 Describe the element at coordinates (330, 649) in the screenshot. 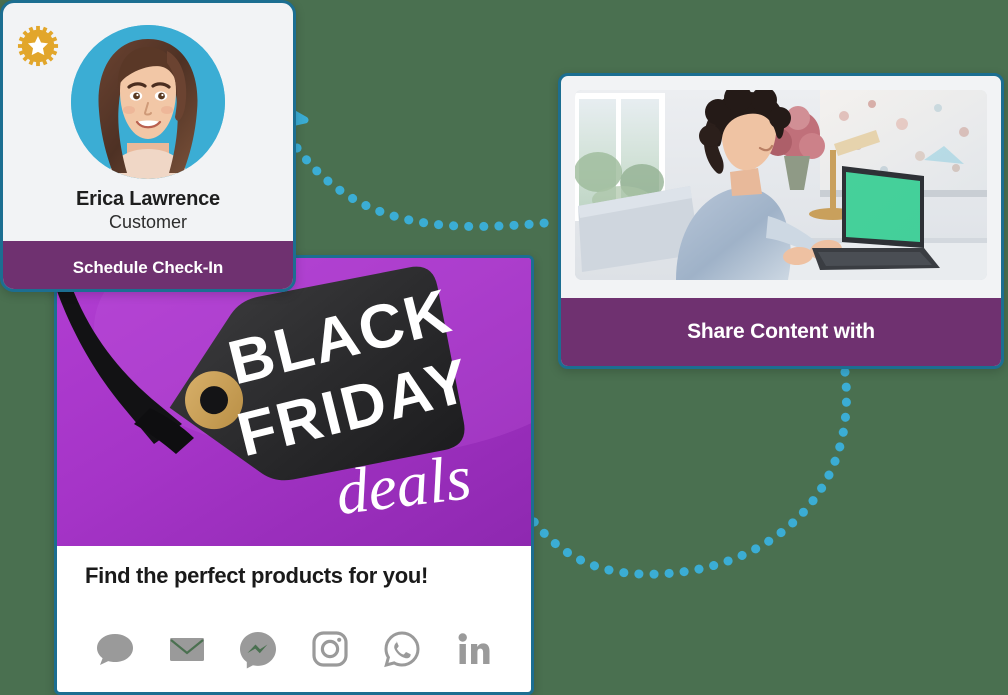

I see `instagram-icon` at that location.